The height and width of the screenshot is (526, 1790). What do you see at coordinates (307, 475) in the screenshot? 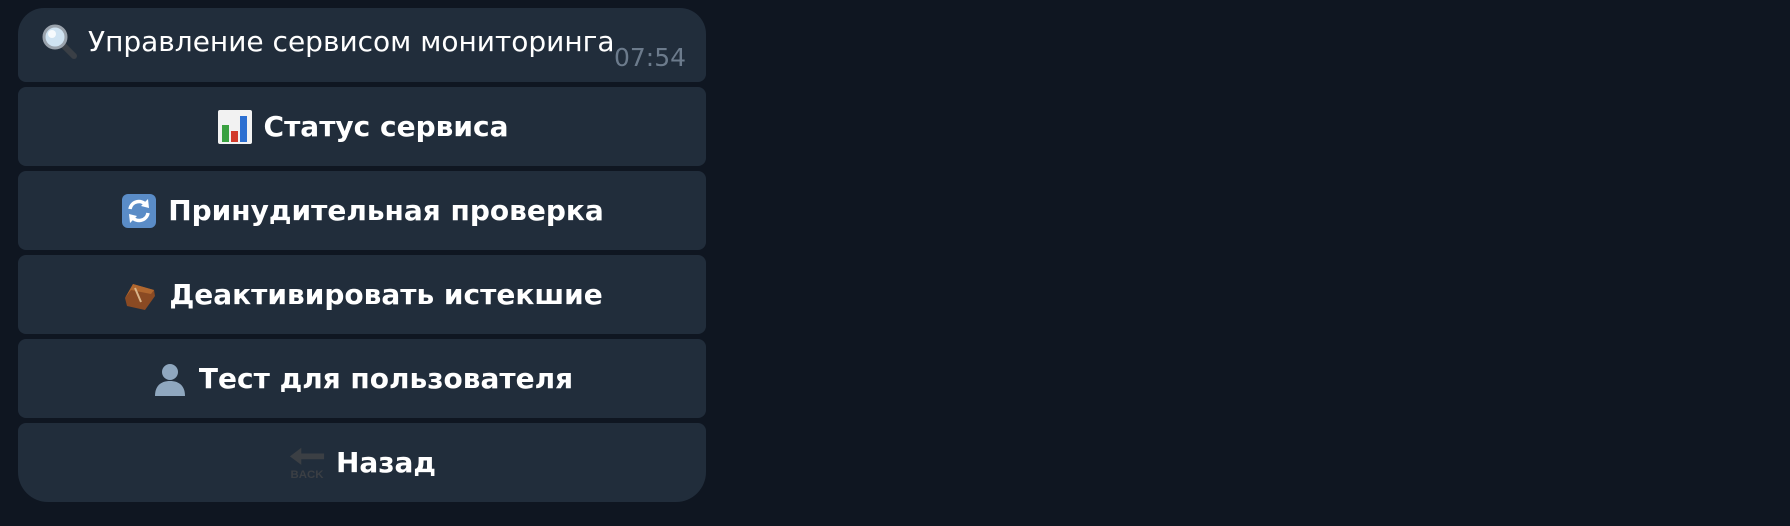
I see `back-icon-text: BACK` at bounding box center [307, 475].